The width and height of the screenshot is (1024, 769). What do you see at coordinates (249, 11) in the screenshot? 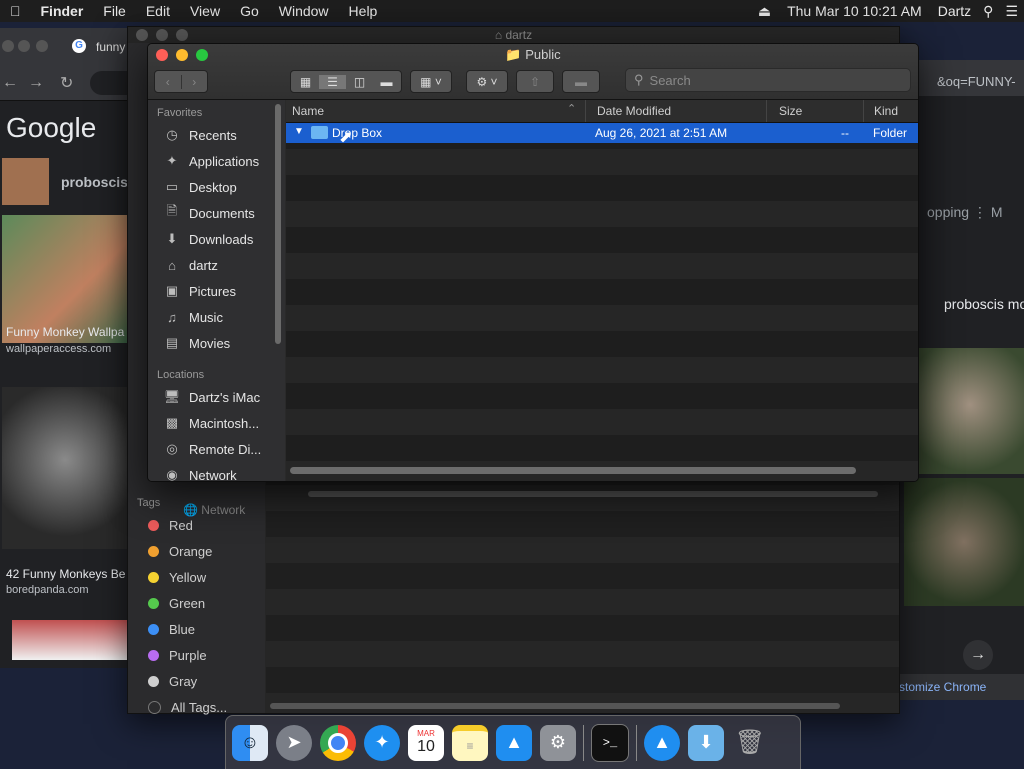
I see `menu-go: Go` at bounding box center [249, 11].